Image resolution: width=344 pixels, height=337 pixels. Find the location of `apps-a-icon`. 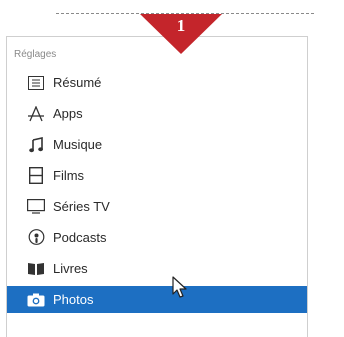

apps-a-icon is located at coordinates (36, 114).